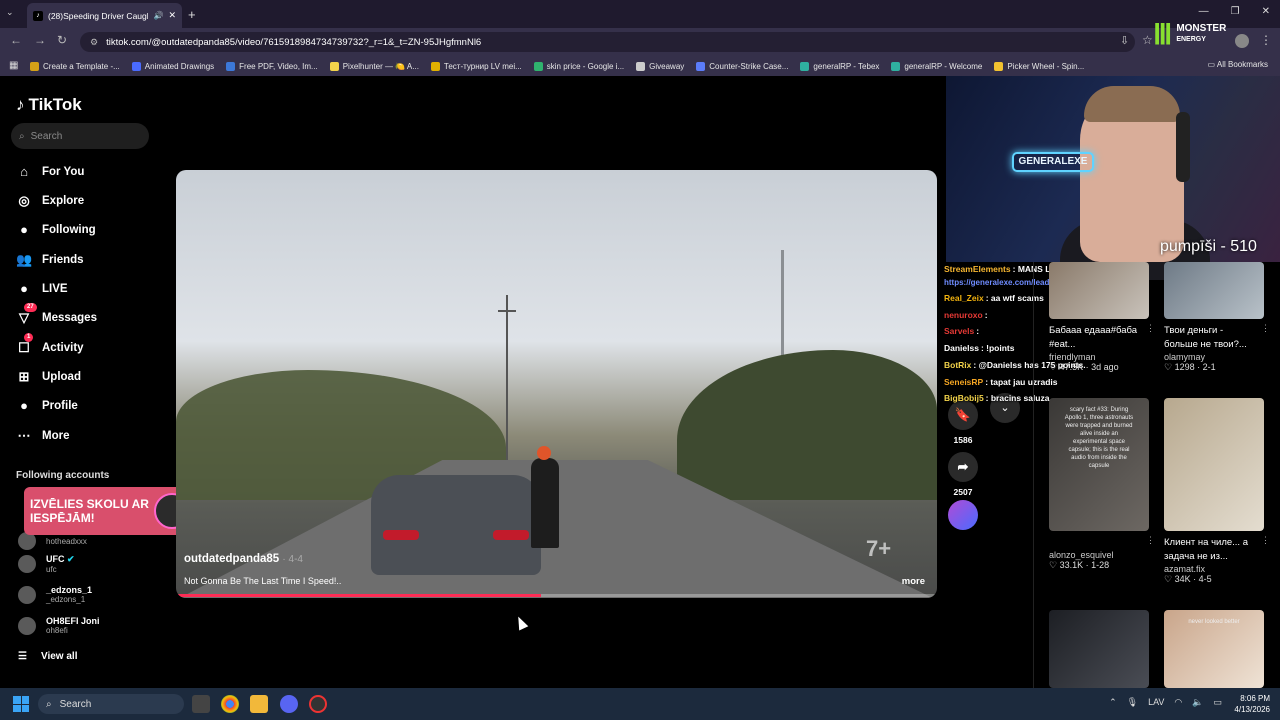 This screenshot has width=1280, height=720. I want to click on chat-text: : tapat jau uzradis, so click(1021, 382).